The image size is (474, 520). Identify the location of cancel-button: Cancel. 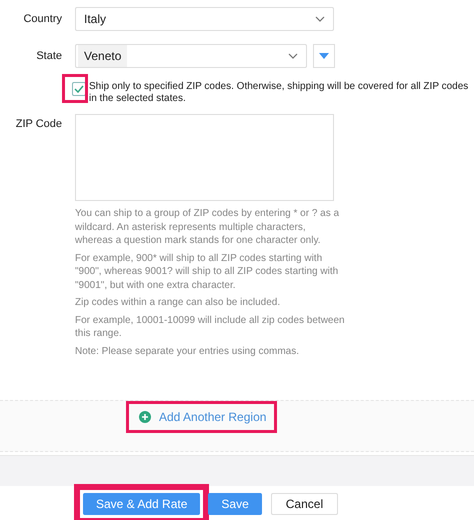
(304, 504).